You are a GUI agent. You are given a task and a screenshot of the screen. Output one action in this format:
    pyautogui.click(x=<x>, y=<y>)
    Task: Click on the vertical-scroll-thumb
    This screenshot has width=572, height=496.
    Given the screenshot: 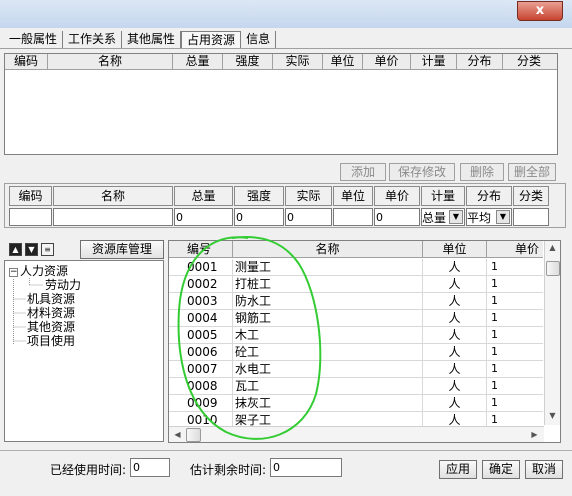 What is the action you would take?
    pyautogui.click(x=553, y=268)
    